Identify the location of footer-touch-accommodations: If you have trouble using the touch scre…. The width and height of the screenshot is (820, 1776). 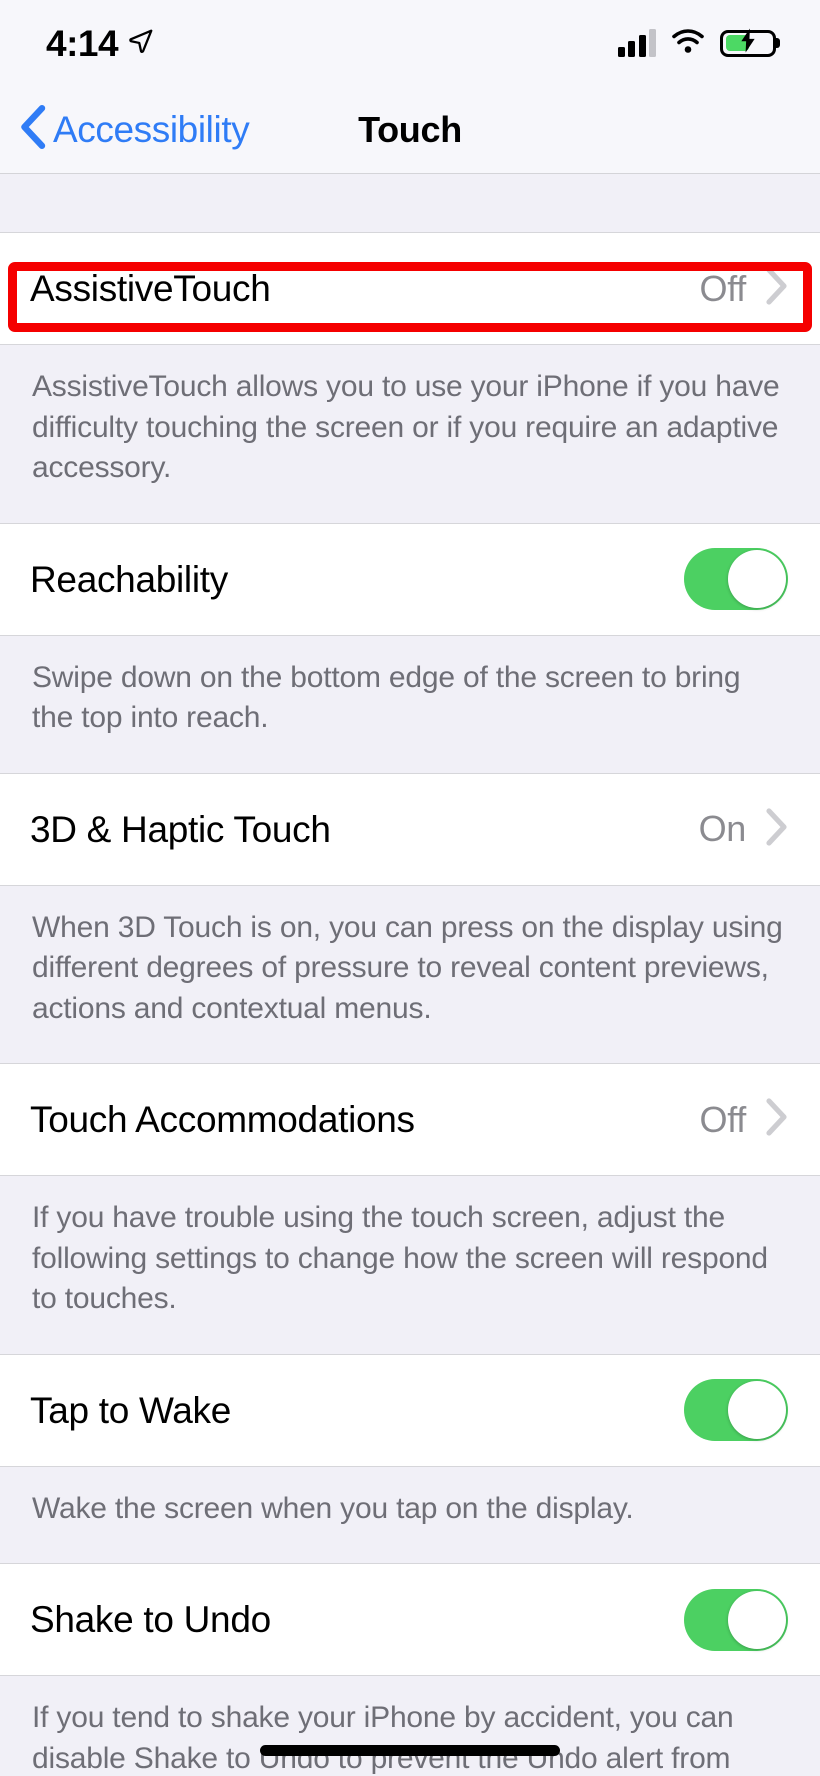
(410, 1265).